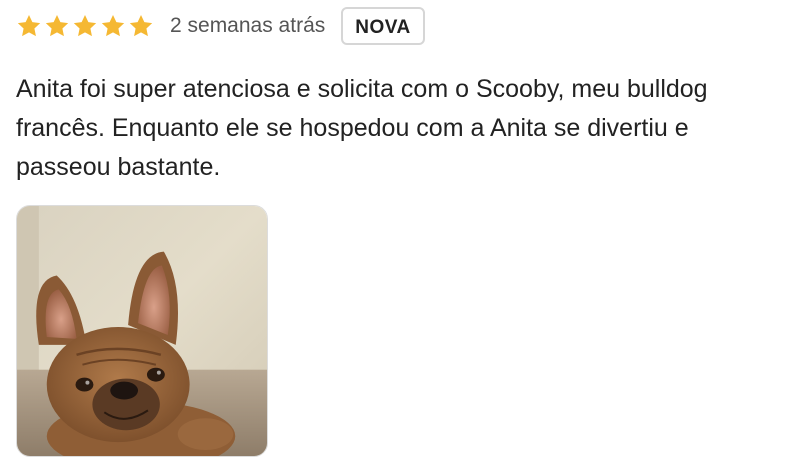 The height and width of the screenshot is (472, 800). I want to click on star-rating, so click(85, 26).